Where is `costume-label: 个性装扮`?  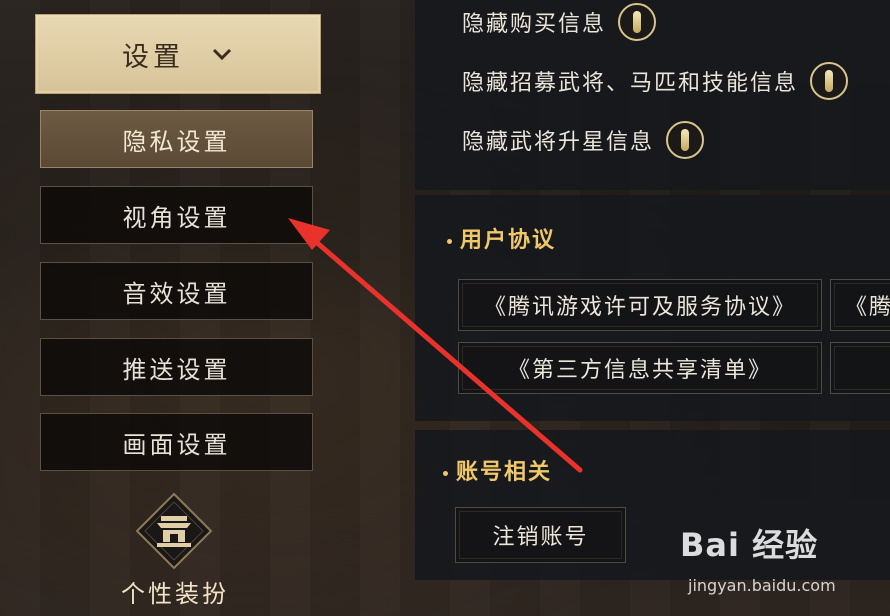
costume-label: 个性装扮 is located at coordinates (175, 591).